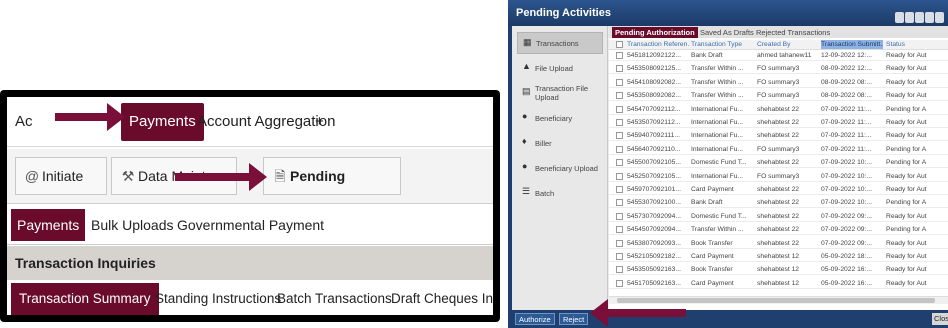 The image size is (948, 328). Describe the element at coordinates (560, 193) in the screenshot. I see `sidebar-item-batch: ☰ Batch` at that location.